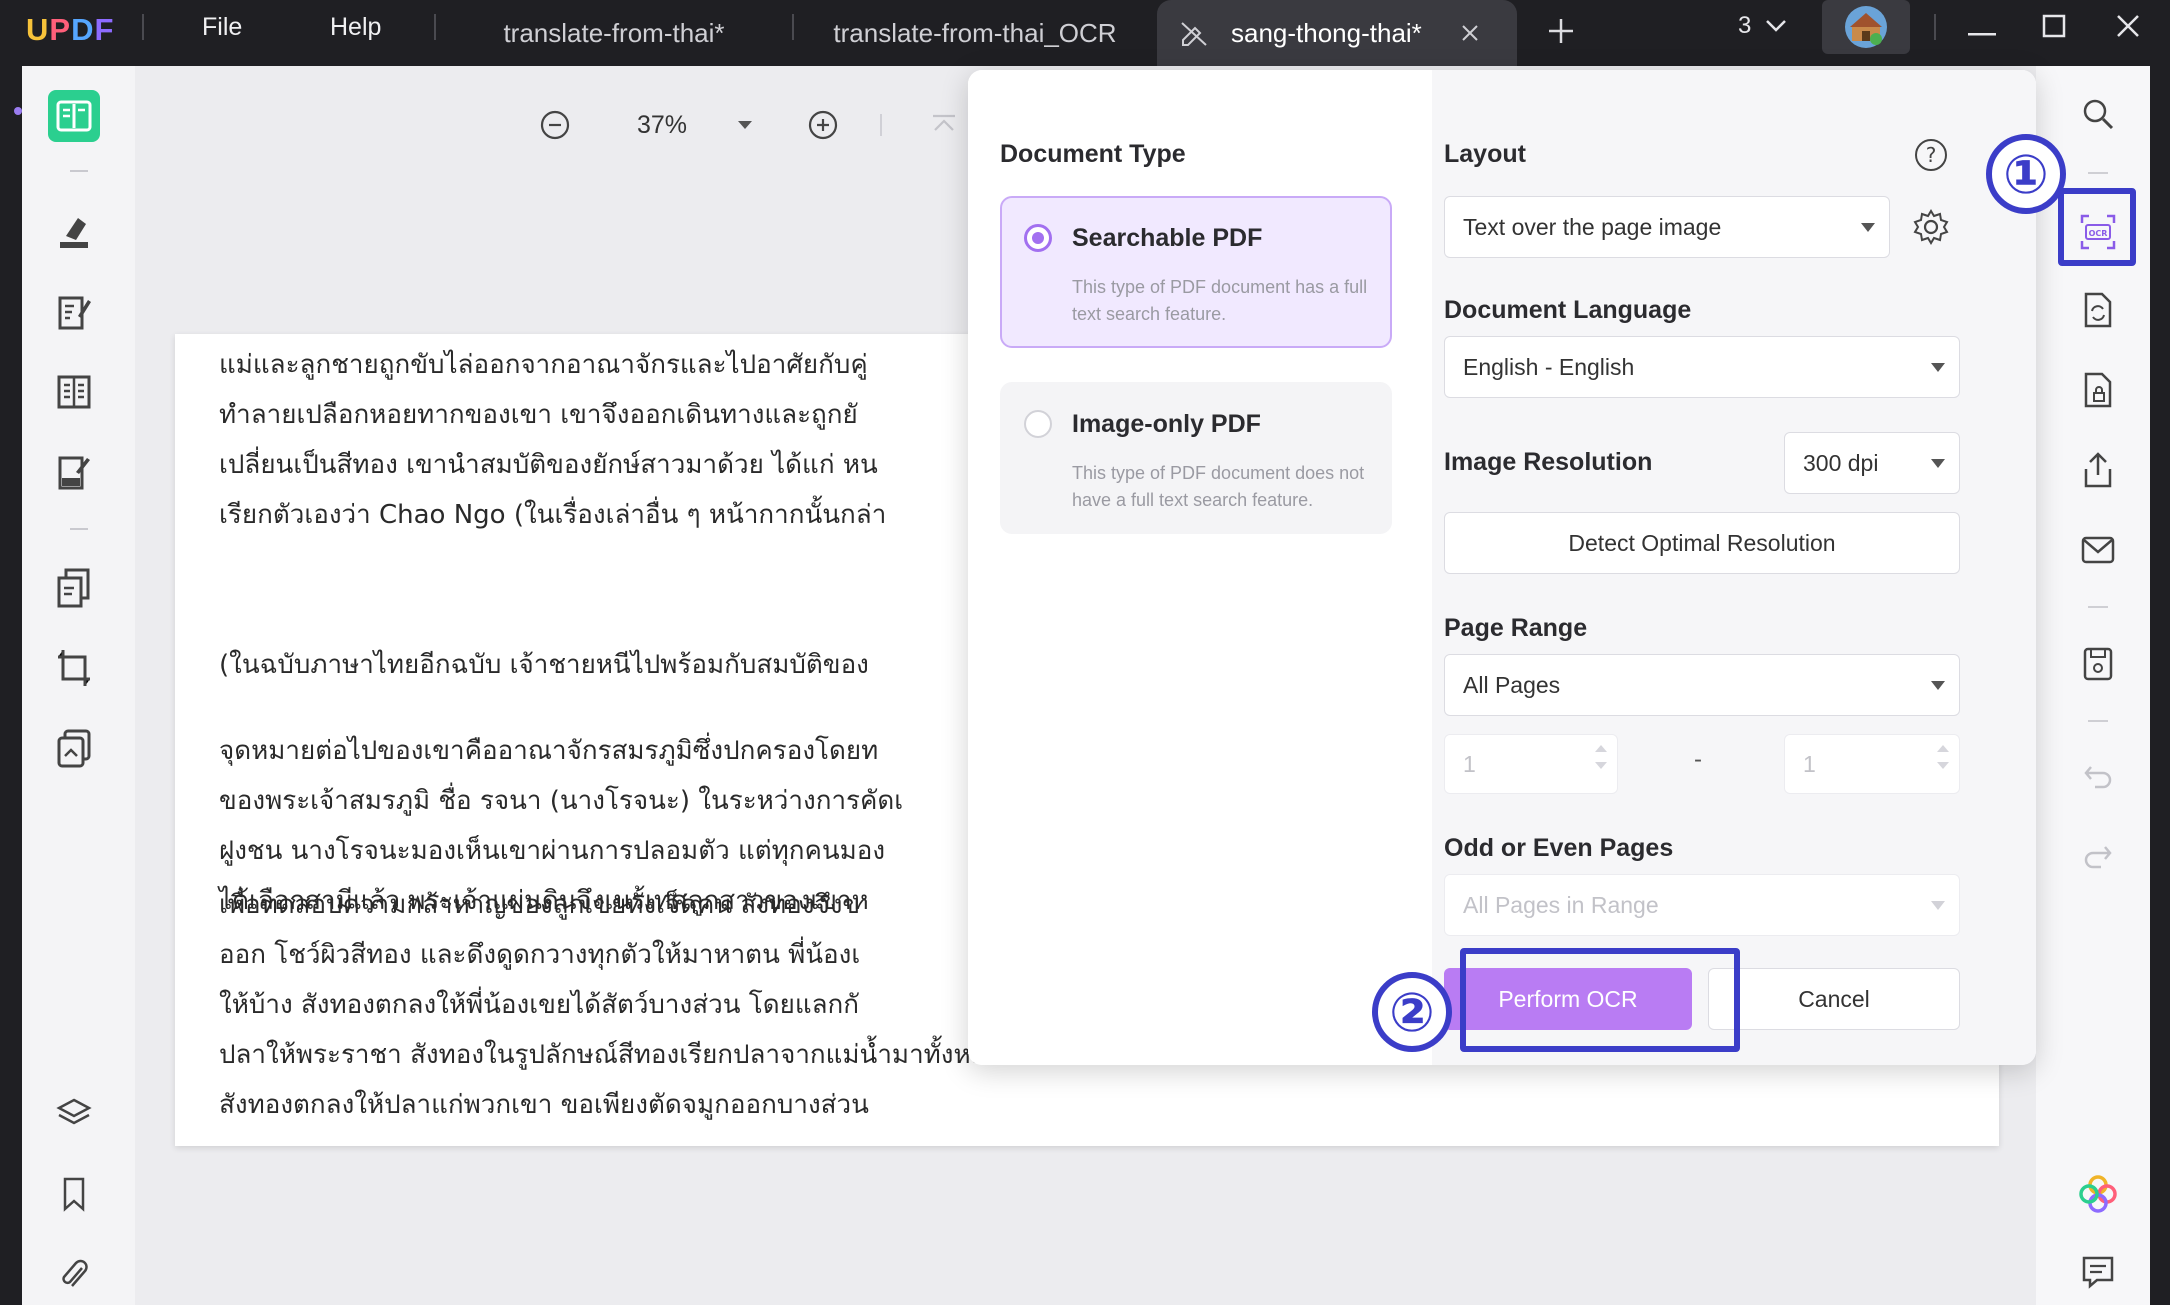 This screenshot has width=2170, height=1305. I want to click on zoom-dropdown-icon, so click(745, 125).